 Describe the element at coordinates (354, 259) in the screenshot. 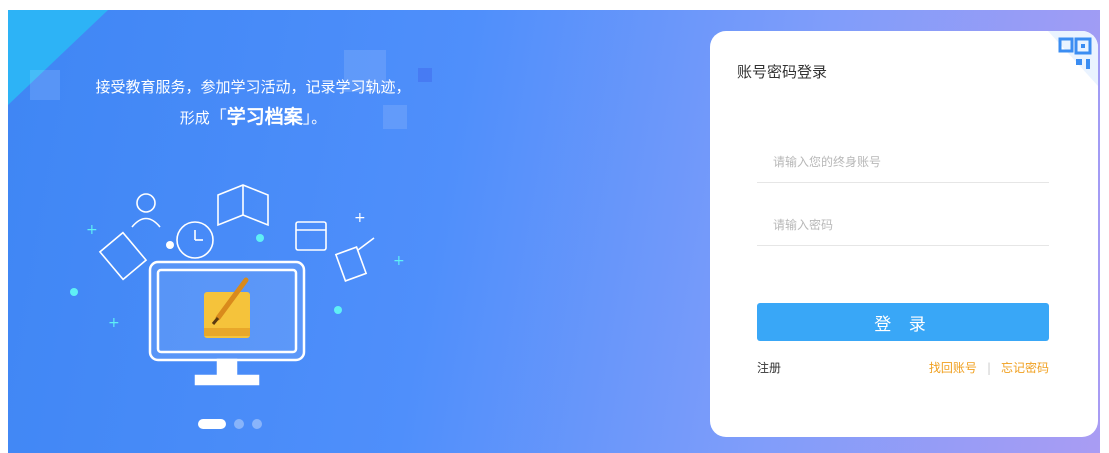

I see `pencil-note-icon` at that location.